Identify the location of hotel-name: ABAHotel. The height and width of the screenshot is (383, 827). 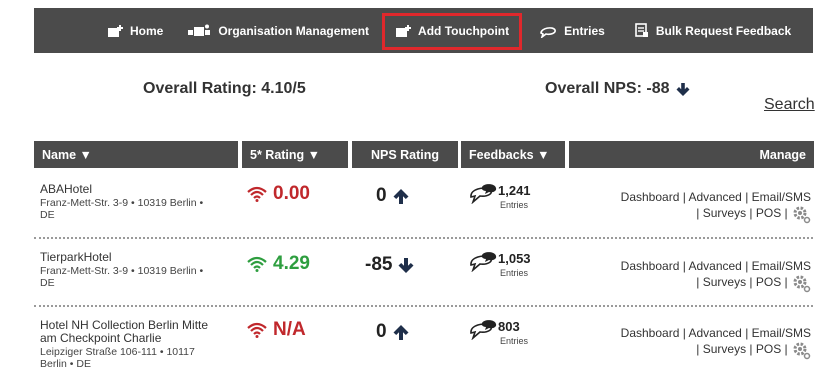
(66, 189).